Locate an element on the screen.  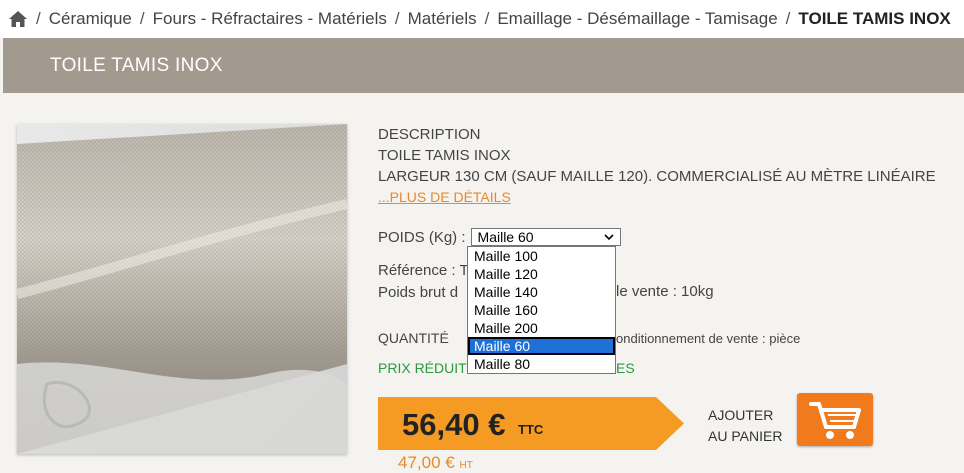
cart-icon is located at coordinates (835, 420).